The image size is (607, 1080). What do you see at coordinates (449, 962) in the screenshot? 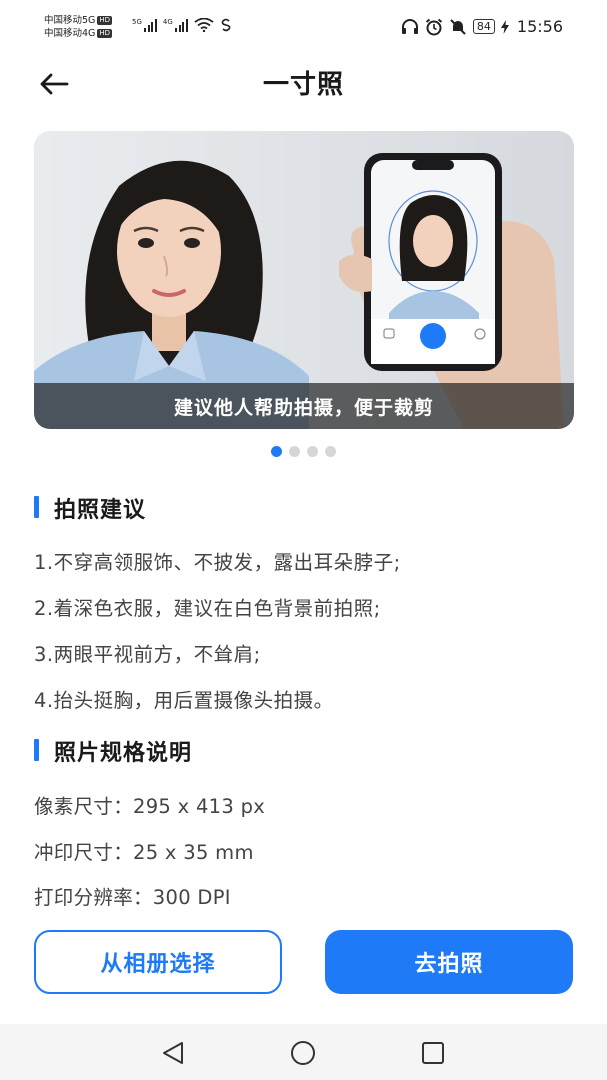
I see `take-photo-button: 去拍照` at bounding box center [449, 962].